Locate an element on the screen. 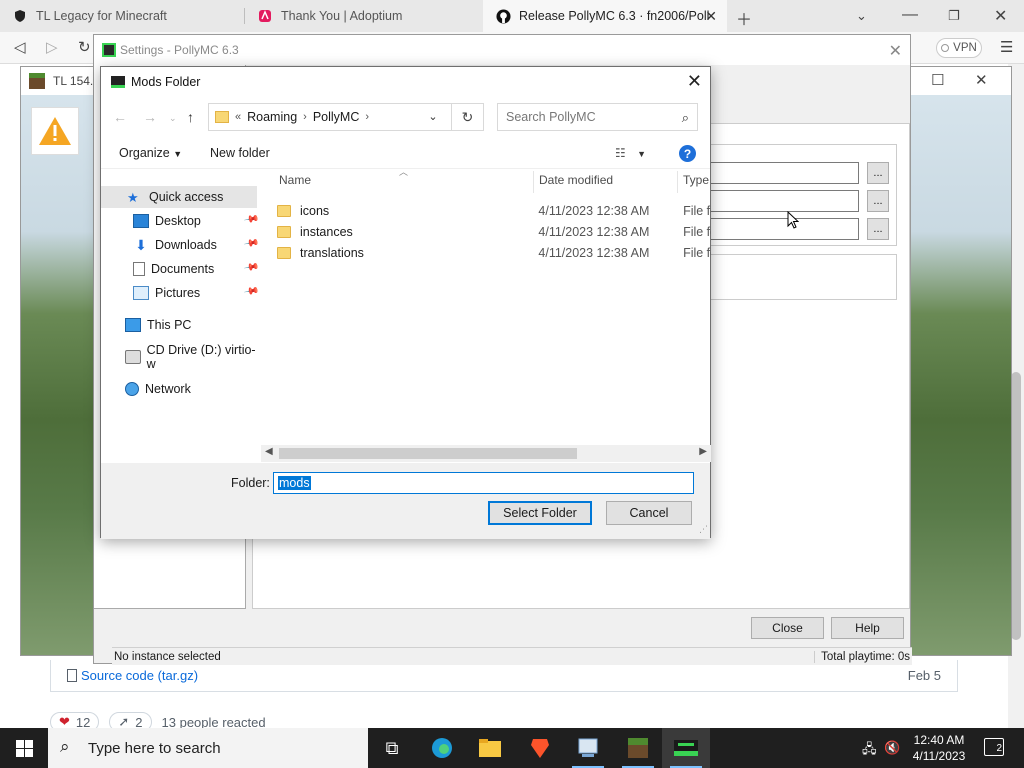 This screenshot has height=768, width=1024. breadcrumb-overflow: « is located at coordinates (238, 117).